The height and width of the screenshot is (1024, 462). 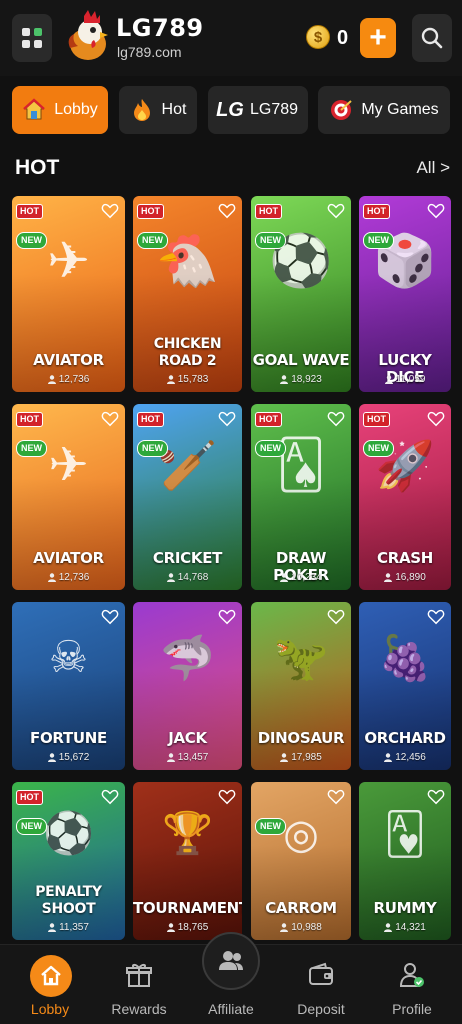 I want to click on player-count: 10,988, so click(x=301, y=927).